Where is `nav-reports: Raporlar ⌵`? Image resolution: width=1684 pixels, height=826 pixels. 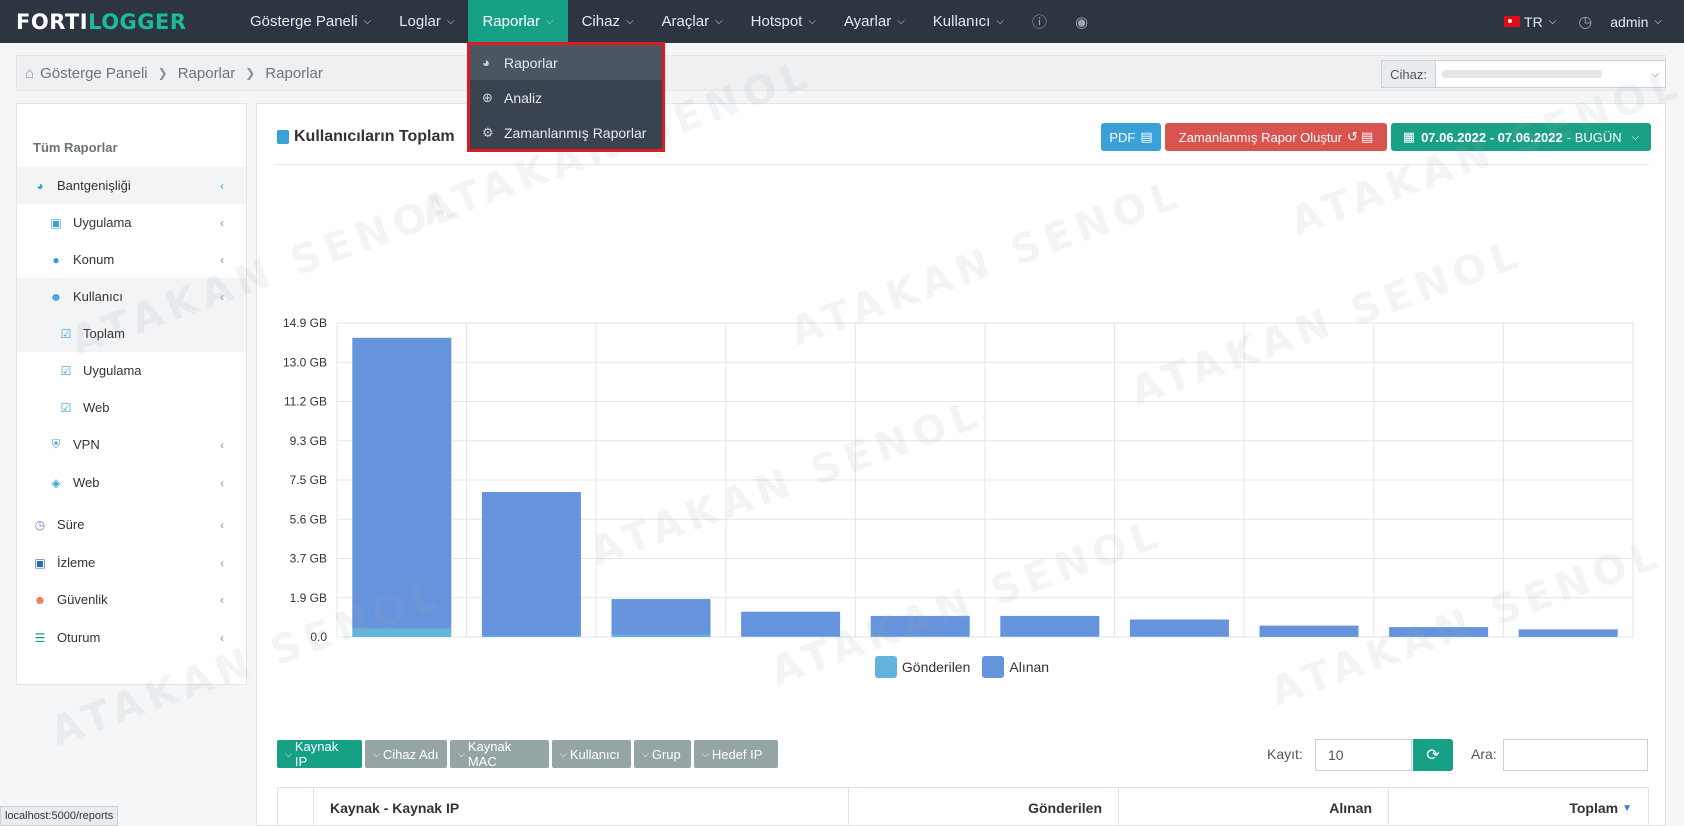
nav-reports: Raporlar ⌵ is located at coordinates (518, 21).